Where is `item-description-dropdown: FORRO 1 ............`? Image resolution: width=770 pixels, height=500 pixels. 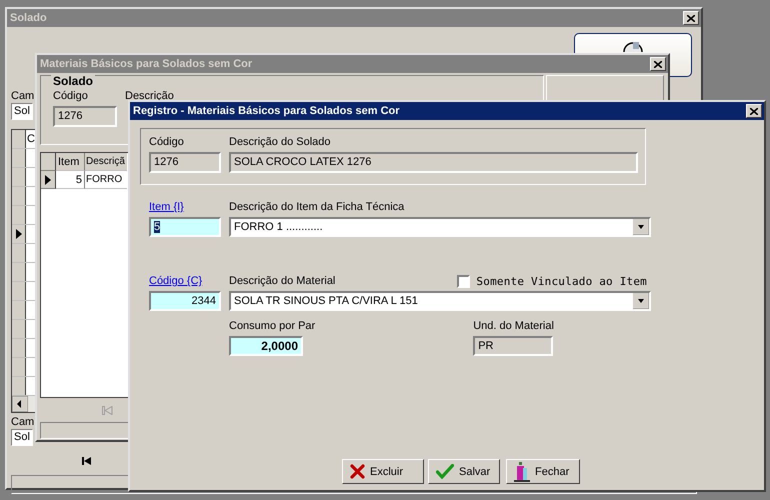
item-description-dropdown: FORRO 1 ............ is located at coordinates (440, 227).